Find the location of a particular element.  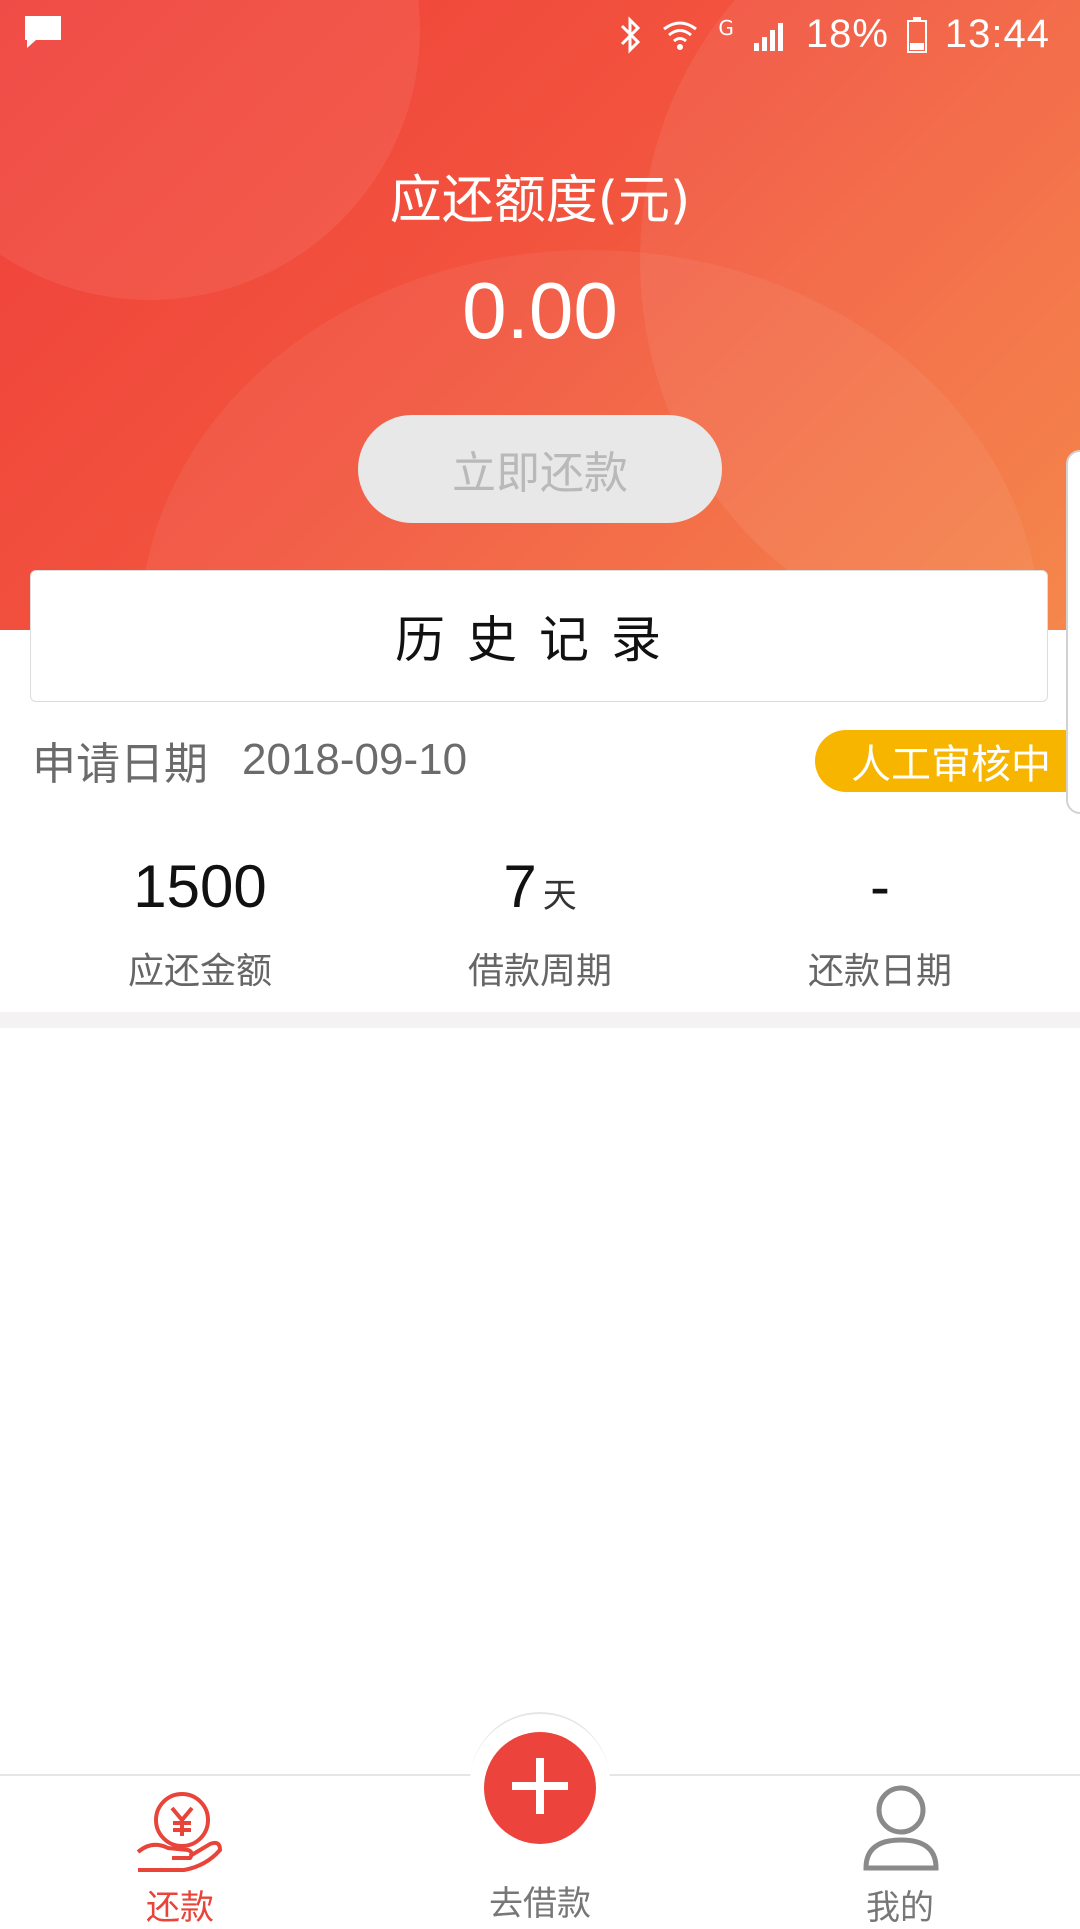

status-bar: G 18% 13:44 is located at coordinates (540, 36).